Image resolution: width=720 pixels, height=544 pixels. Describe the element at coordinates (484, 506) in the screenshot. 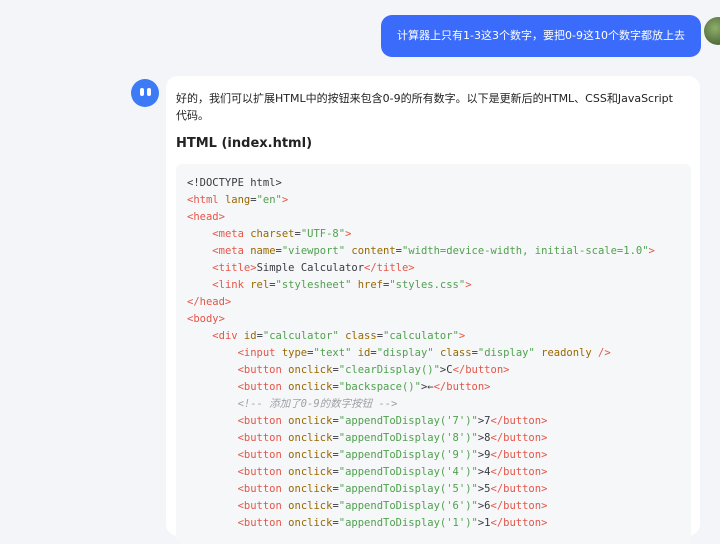

I see `code-text-token: >6` at that location.